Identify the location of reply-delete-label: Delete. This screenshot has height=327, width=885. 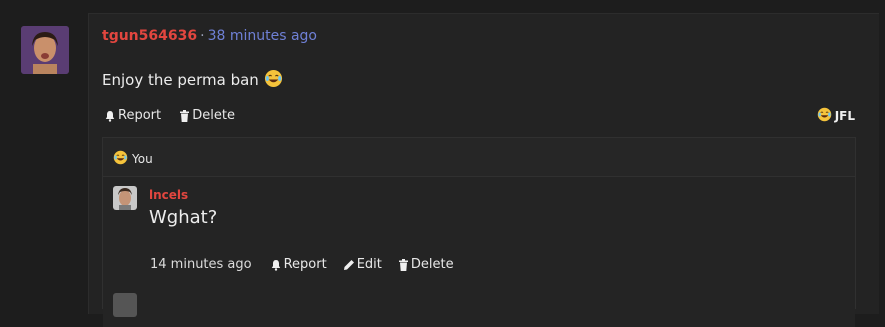
(432, 264).